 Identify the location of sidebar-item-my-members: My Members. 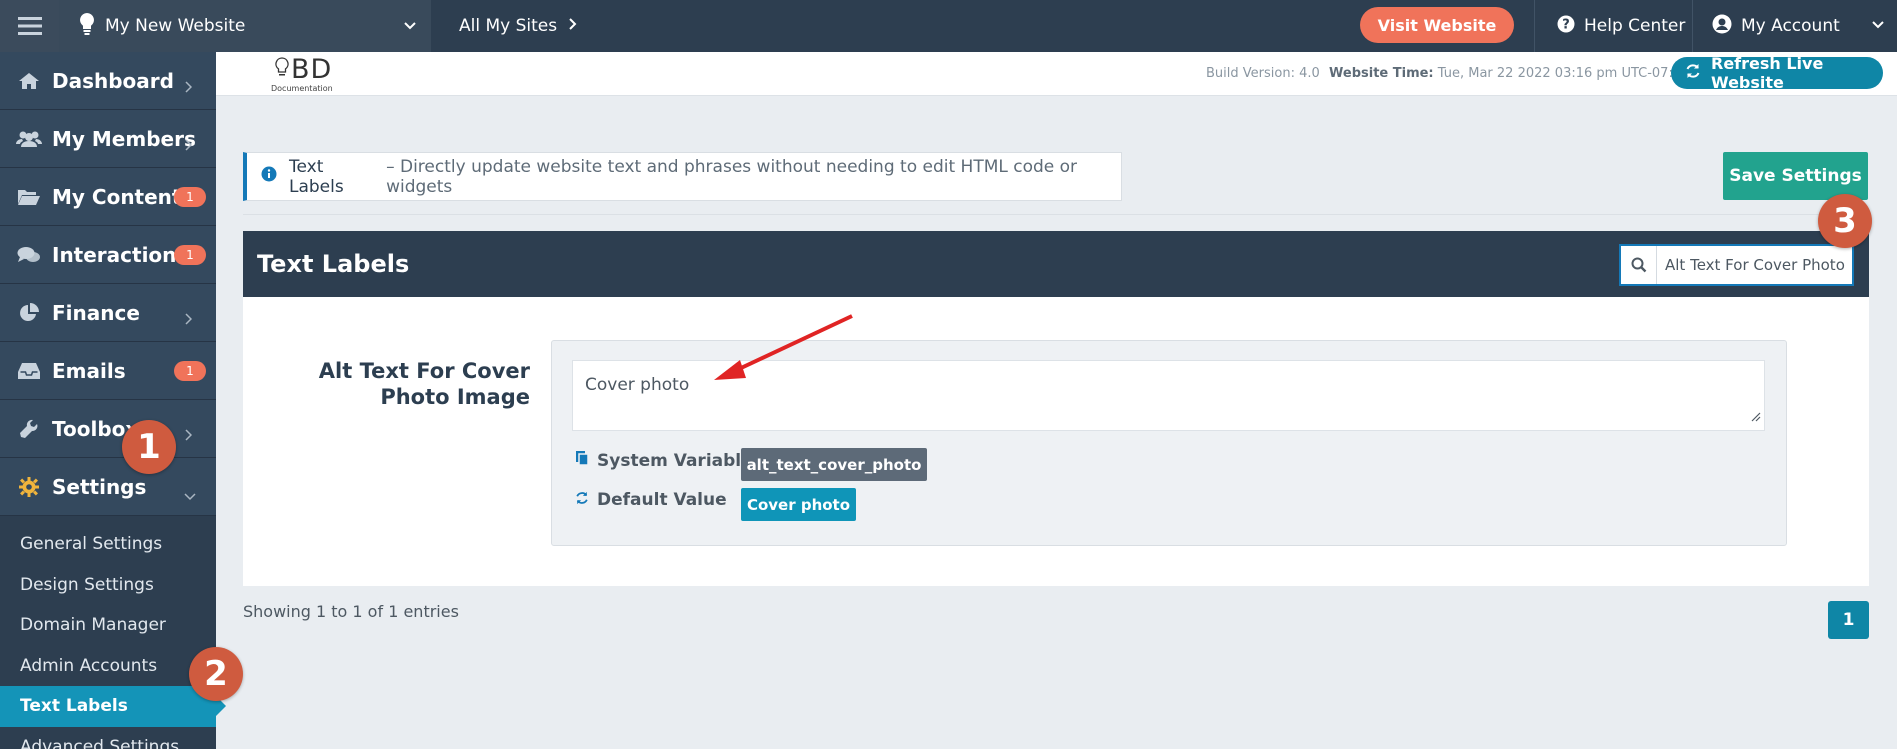
(108, 139).